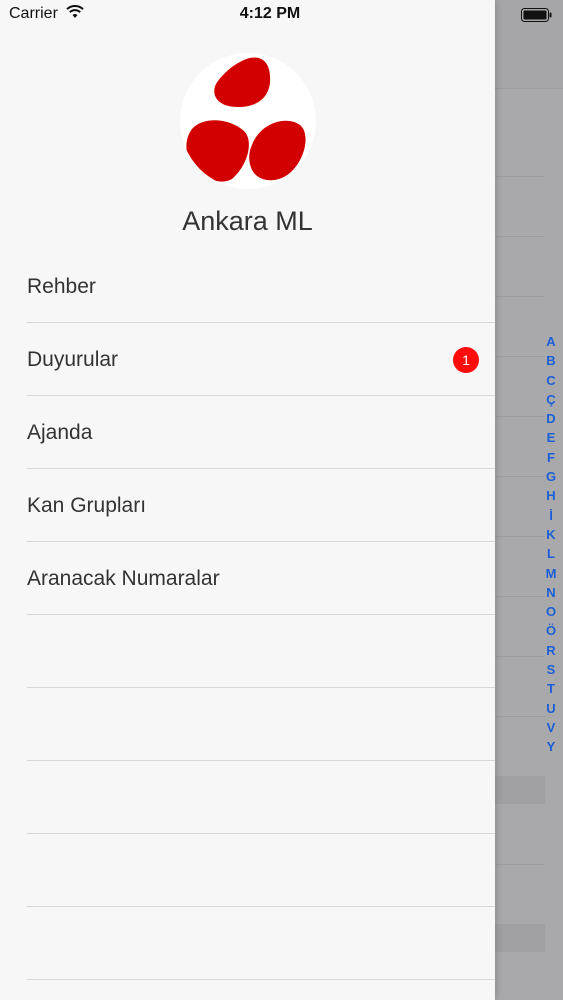 The height and width of the screenshot is (1000, 563). I want to click on index-letter: C, so click(550, 380).